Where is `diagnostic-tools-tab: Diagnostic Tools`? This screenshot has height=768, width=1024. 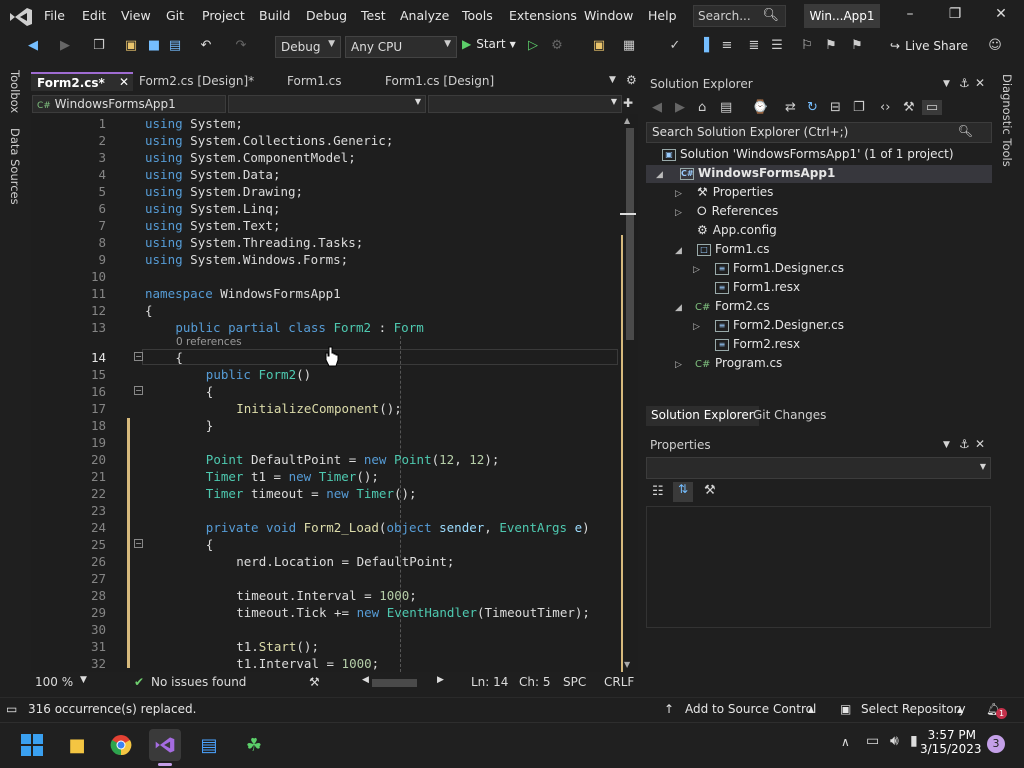
diagnostic-tools-tab: Diagnostic Tools is located at coordinates (1007, 120).